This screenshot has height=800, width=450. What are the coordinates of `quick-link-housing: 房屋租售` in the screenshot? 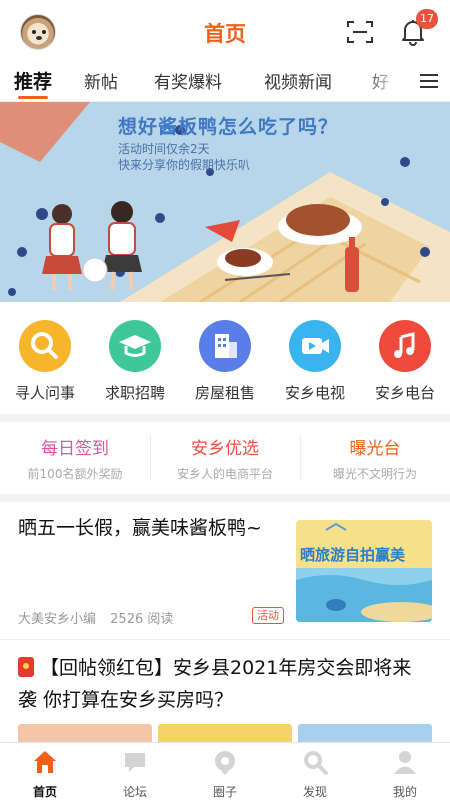 It's located at (225, 361).